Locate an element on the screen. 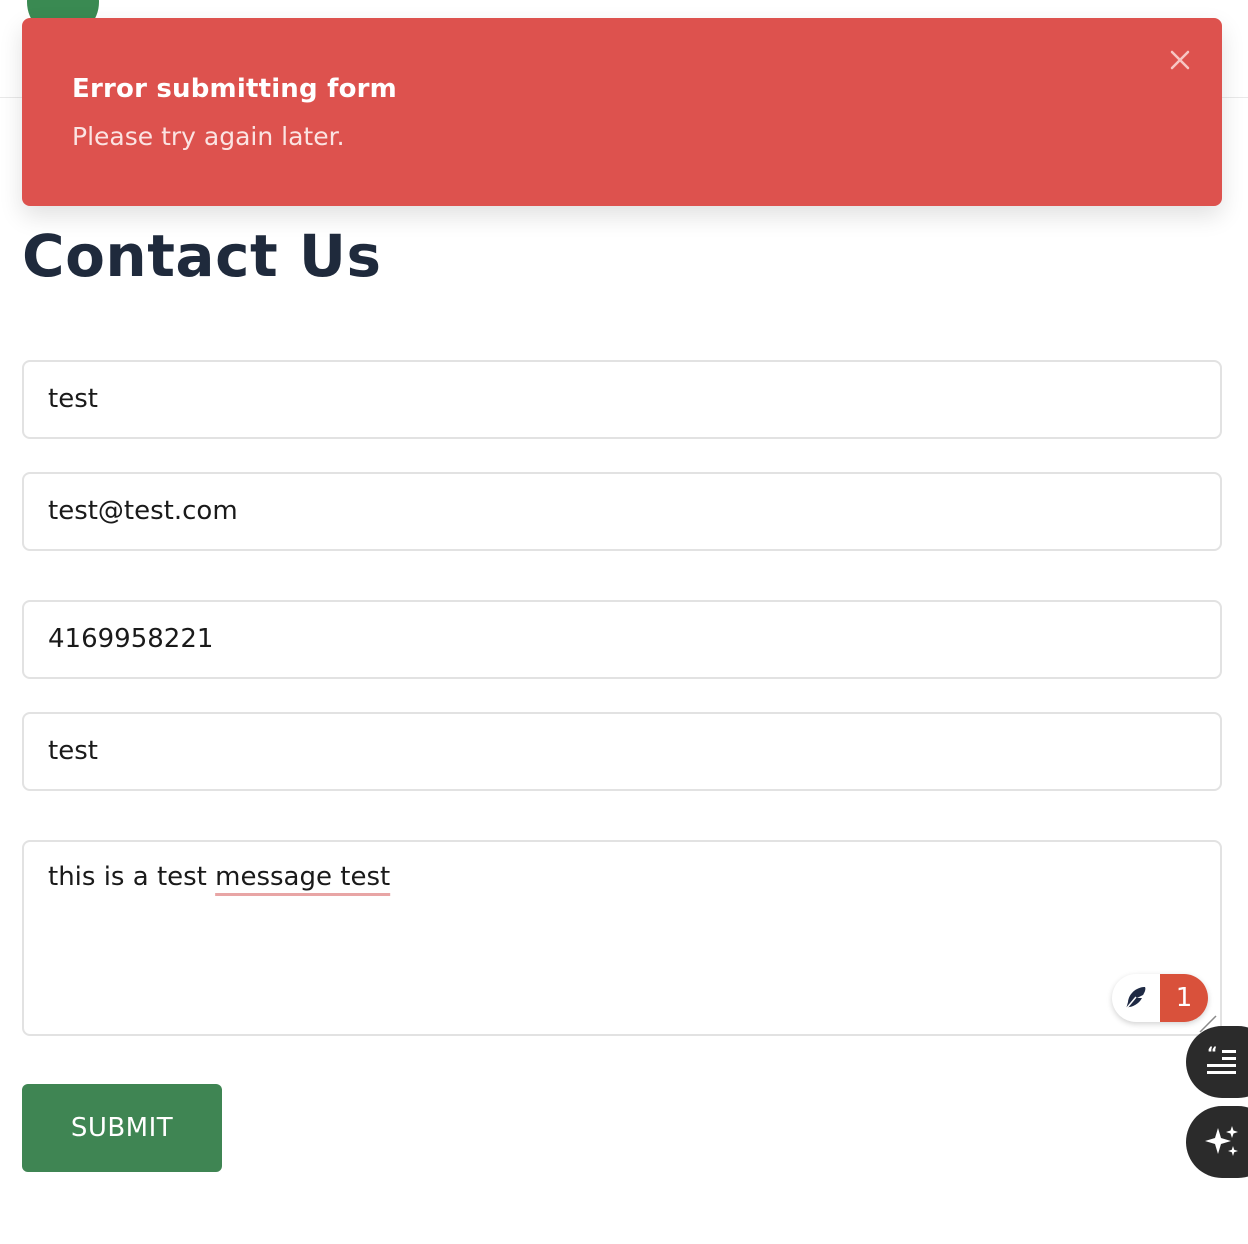 This screenshot has height=1244, width=1248. page-title: Contact Us is located at coordinates (202, 256).